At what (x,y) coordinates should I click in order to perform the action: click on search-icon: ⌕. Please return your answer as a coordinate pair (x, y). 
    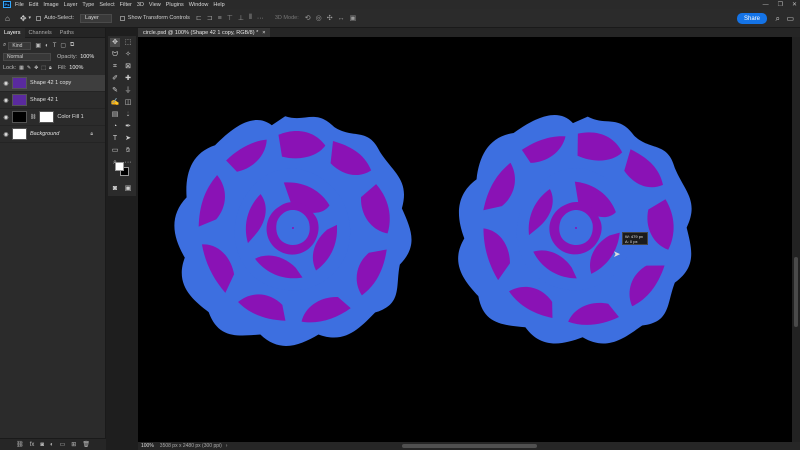
    Looking at the image, I should click on (778, 18).